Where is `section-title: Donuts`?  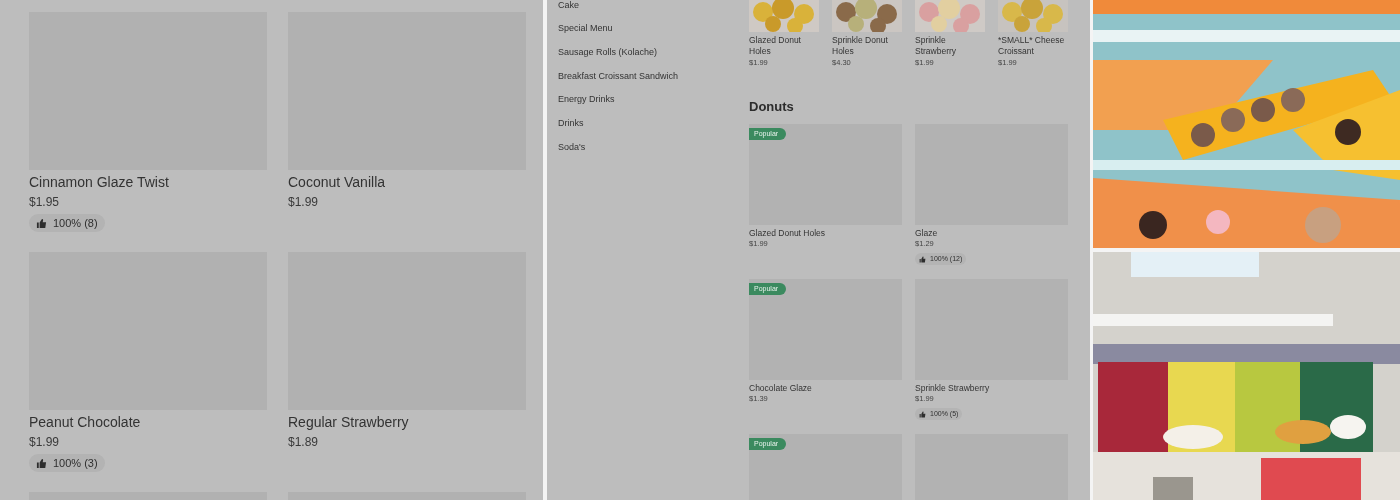
section-title: Donuts is located at coordinates (772, 107).